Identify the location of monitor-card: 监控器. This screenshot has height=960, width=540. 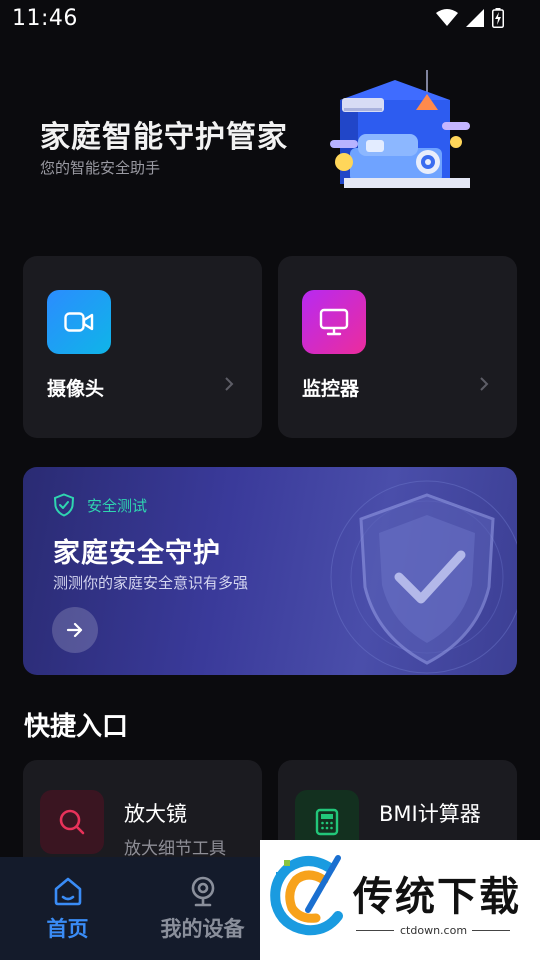
(397, 347).